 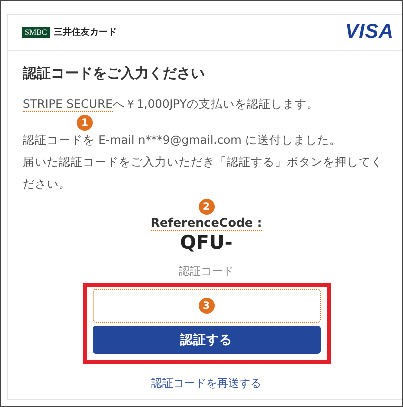 What do you see at coordinates (183, 140) in the screenshot?
I see `message-text: 認証コードを E-mail n***9@gmail.com に送付しました。` at bounding box center [183, 140].